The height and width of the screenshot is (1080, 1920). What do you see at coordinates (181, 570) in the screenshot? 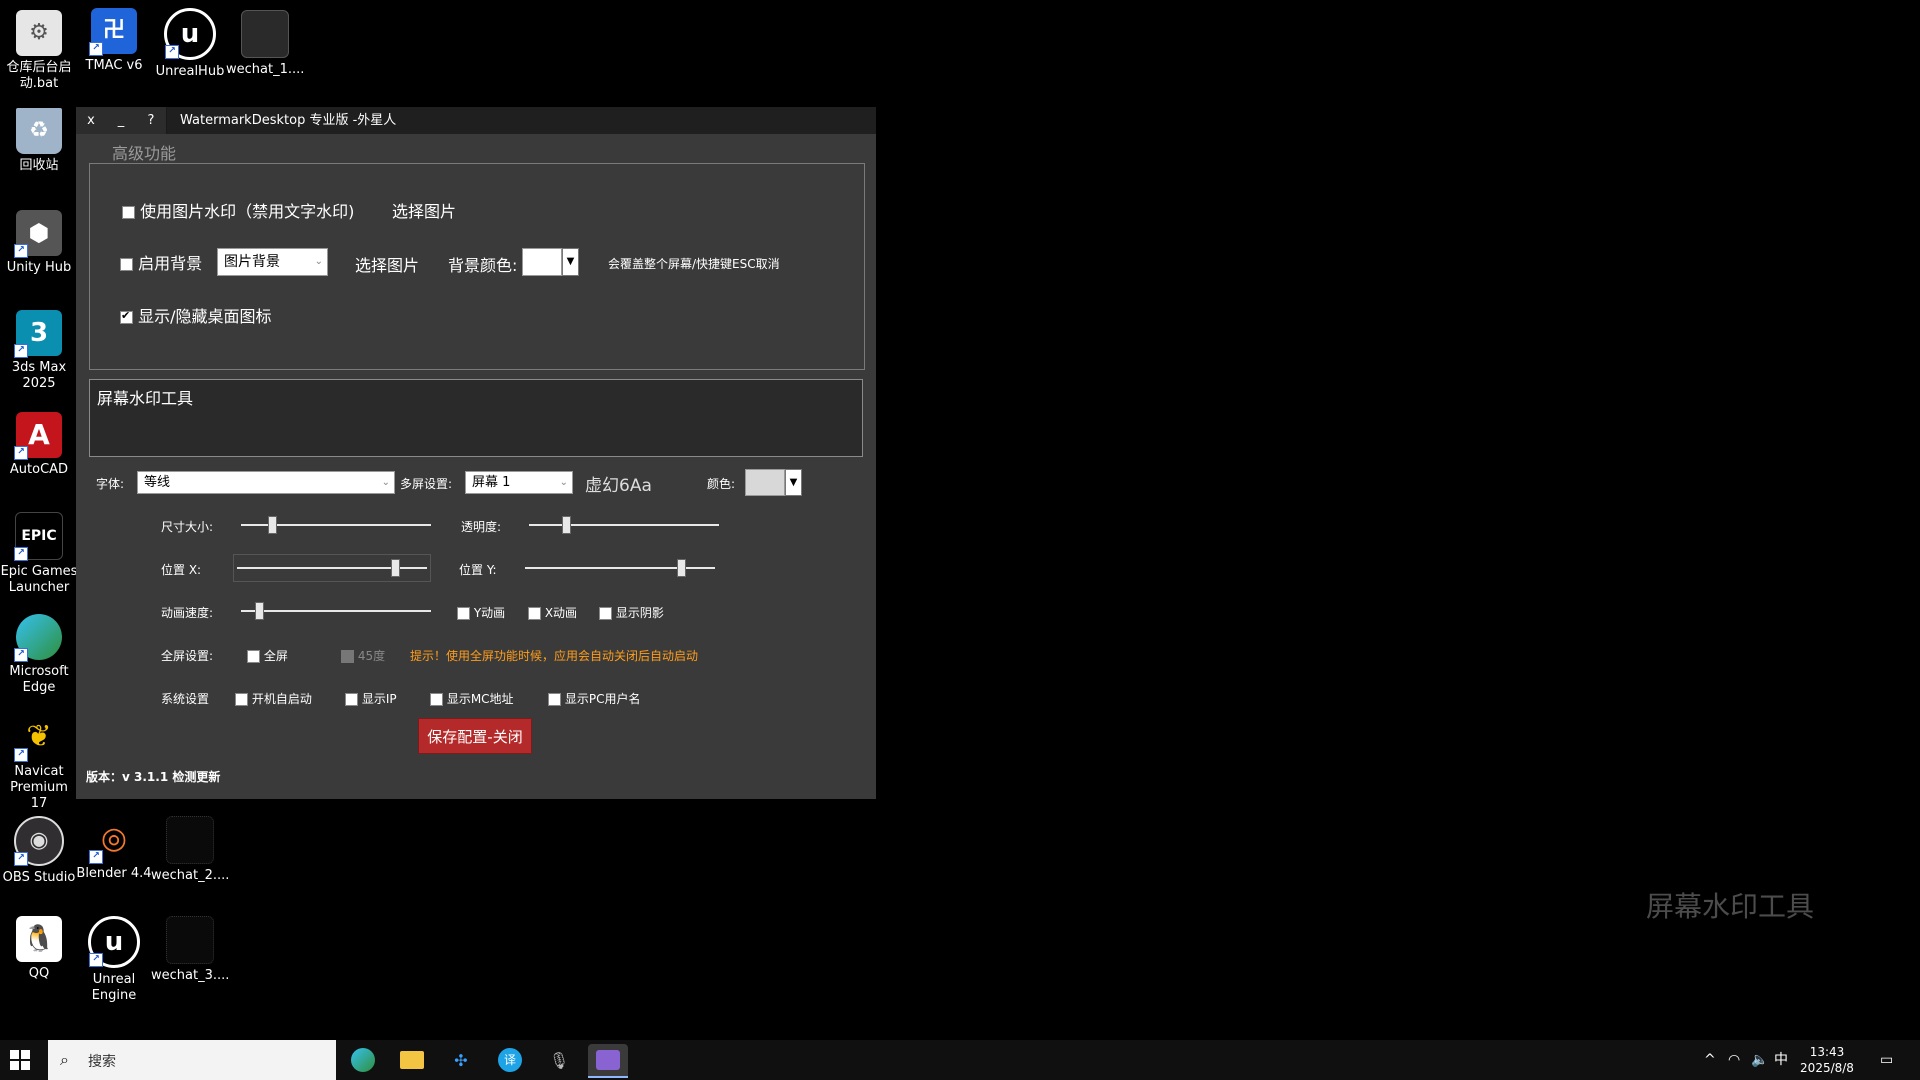
I see `position-x-label: 位置 X:` at bounding box center [181, 570].